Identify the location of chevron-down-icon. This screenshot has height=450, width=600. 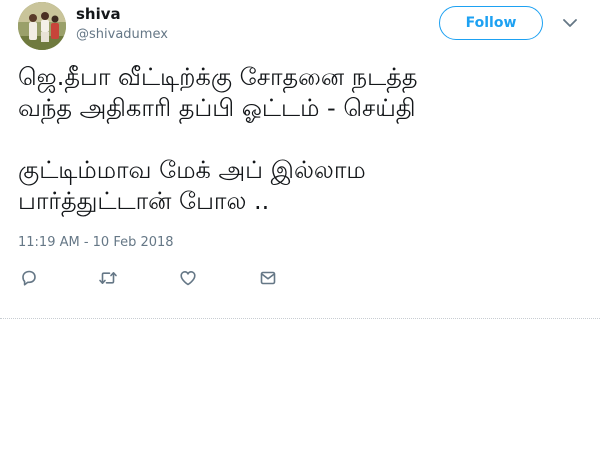
(570, 23).